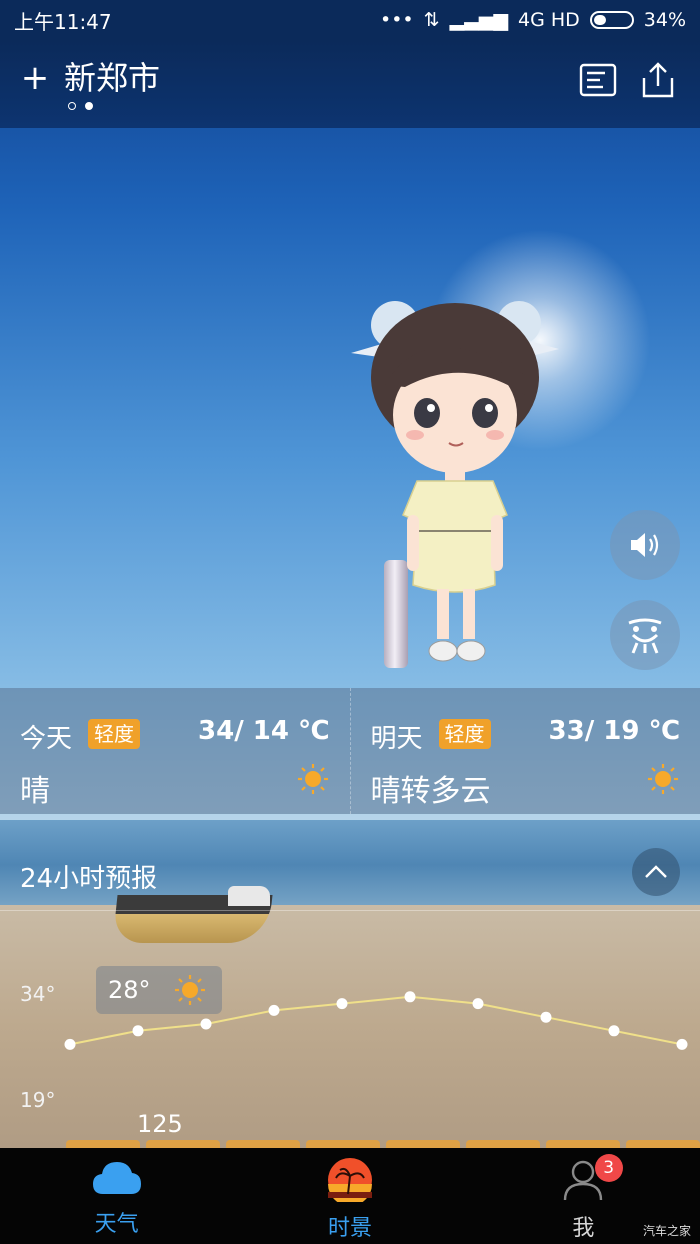 This screenshot has height=1244, width=700. I want to click on city-name: 新郑市, so click(112, 78).